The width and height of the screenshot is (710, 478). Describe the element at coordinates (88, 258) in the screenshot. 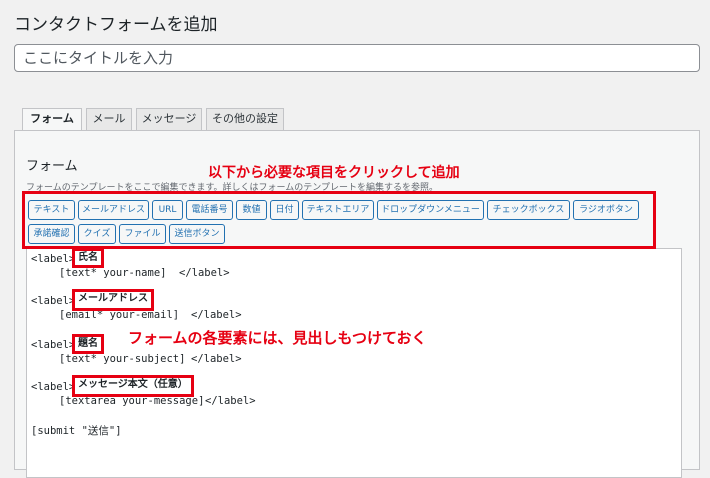

I see `label-highlight-name: 氏名` at that location.